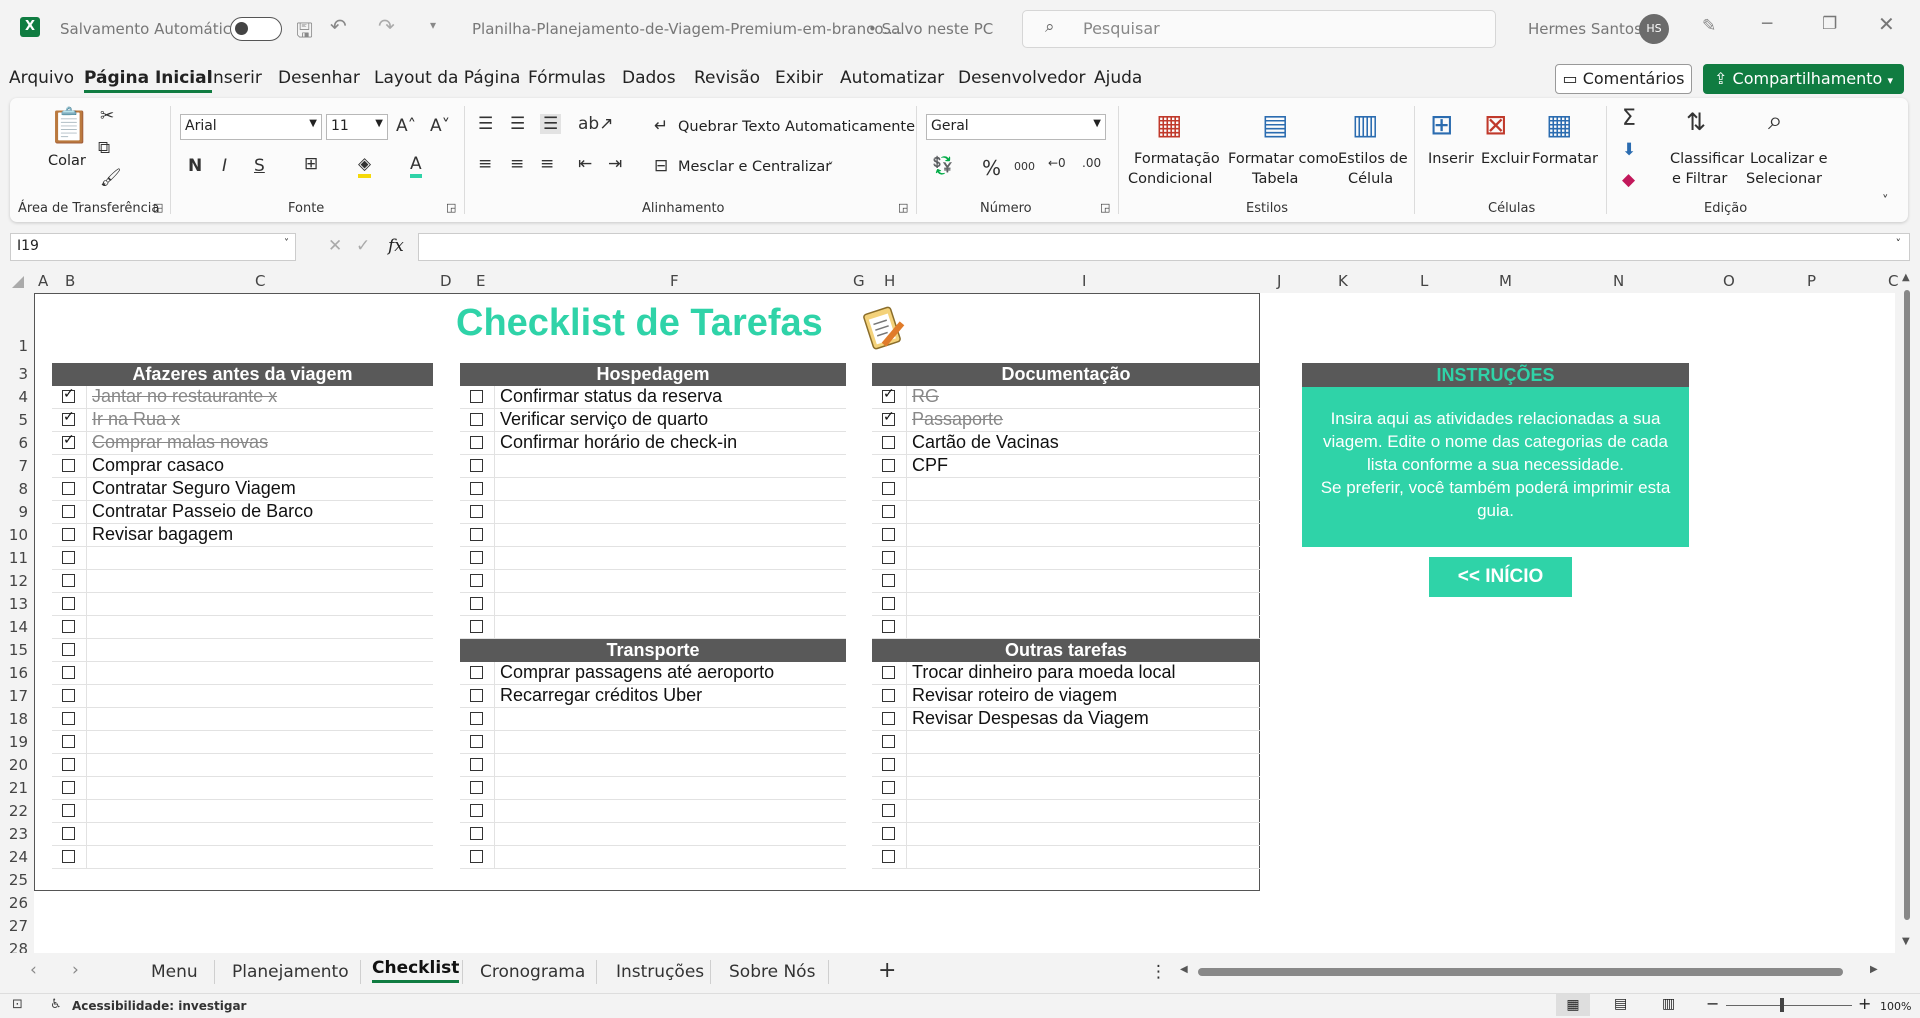 The width and height of the screenshot is (1920, 1018). I want to click on font-size-select: 11 ▼, so click(357, 127).